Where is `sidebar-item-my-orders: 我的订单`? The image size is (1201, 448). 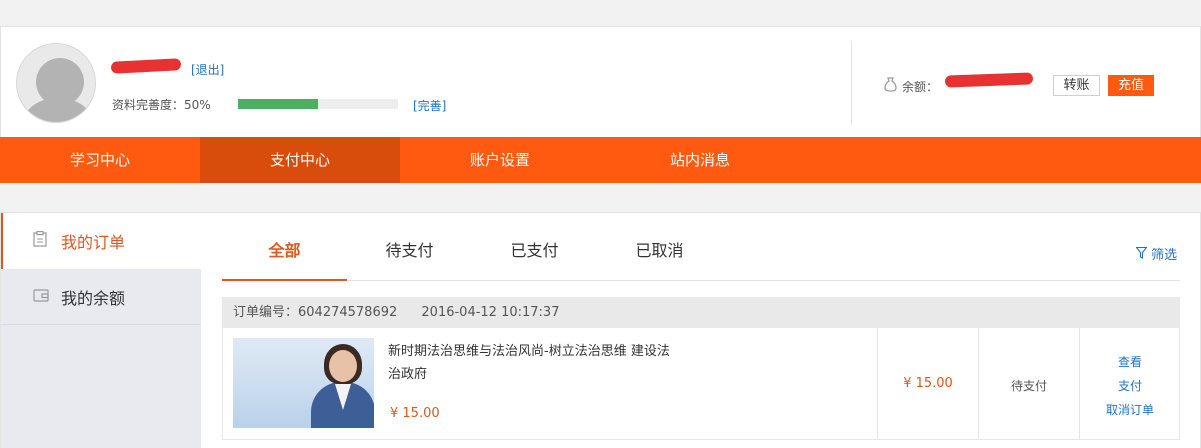 sidebar-item-my-orders: 我的订单 is located at coordinates (101, 241).